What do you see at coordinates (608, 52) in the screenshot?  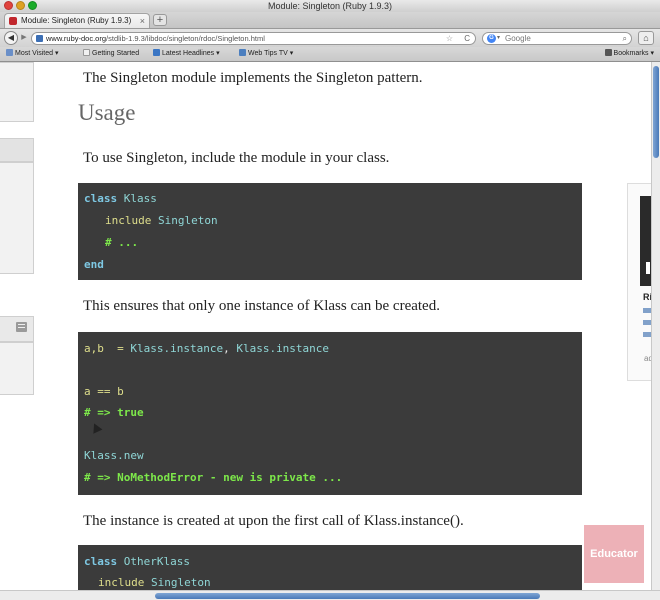 I see `bookmarks-icon` at bounding box center [608, 52].